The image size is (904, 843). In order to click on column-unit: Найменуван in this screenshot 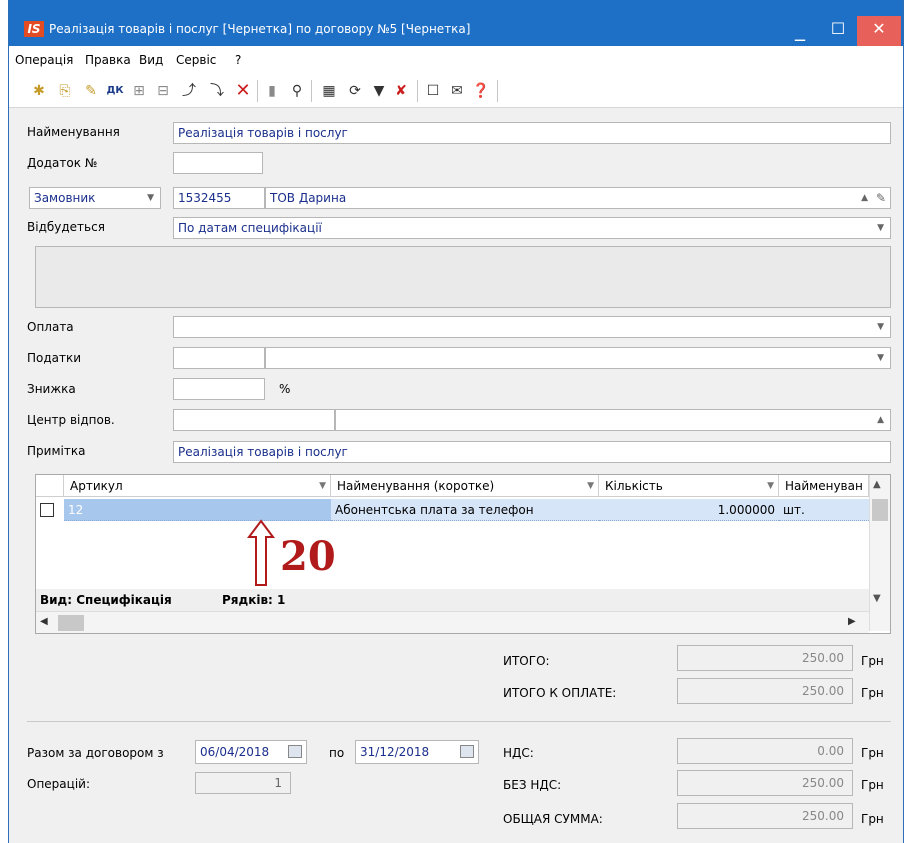, I will do `click(824, 486)`.